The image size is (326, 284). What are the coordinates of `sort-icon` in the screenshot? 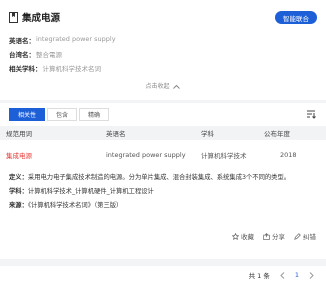 It's located at (311, 114).